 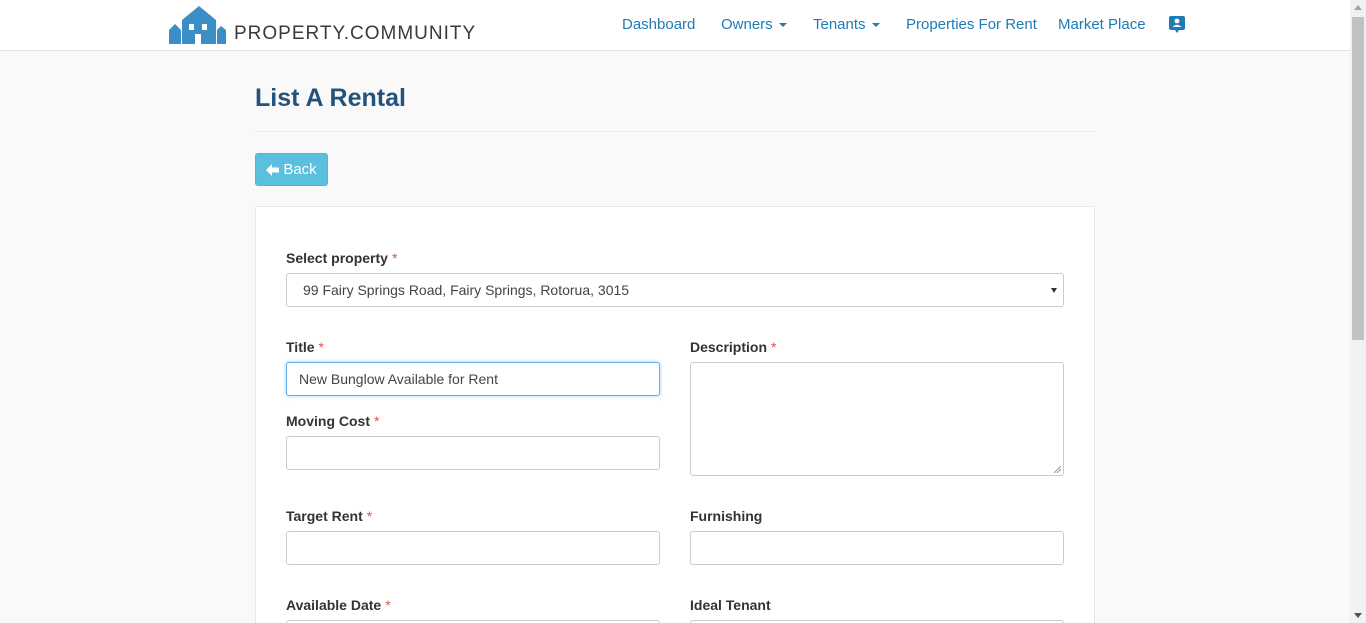 I want to click on target-rent-input, so click(x=473, y=548).